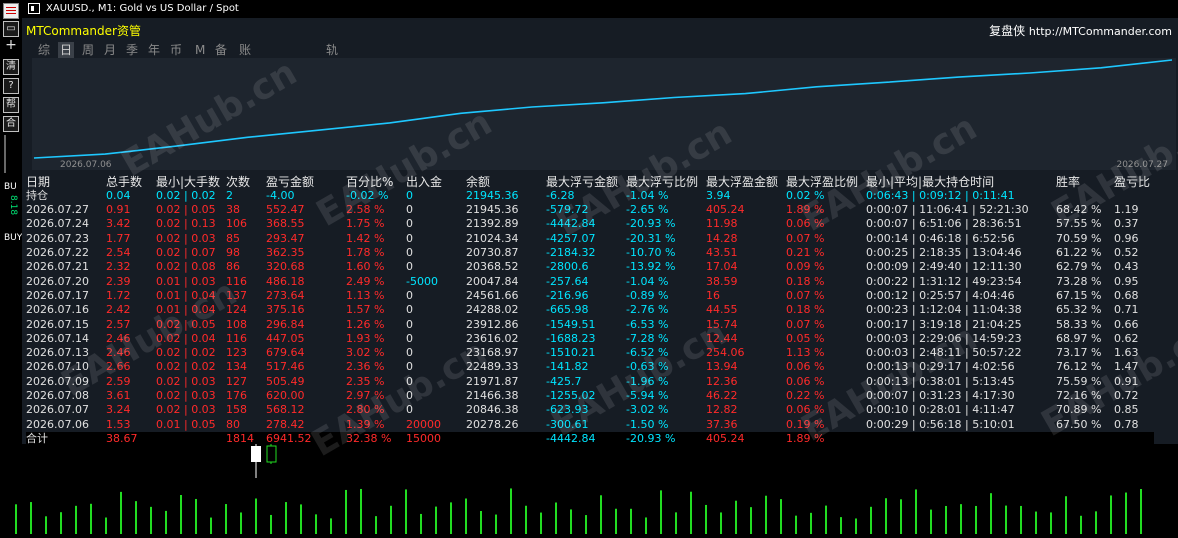 The width and height of the screenshot is (1178, 538). Describe the element at coordinates (492, 424) in the screenshot. I see `cell-balance: 20278.26` at that location.